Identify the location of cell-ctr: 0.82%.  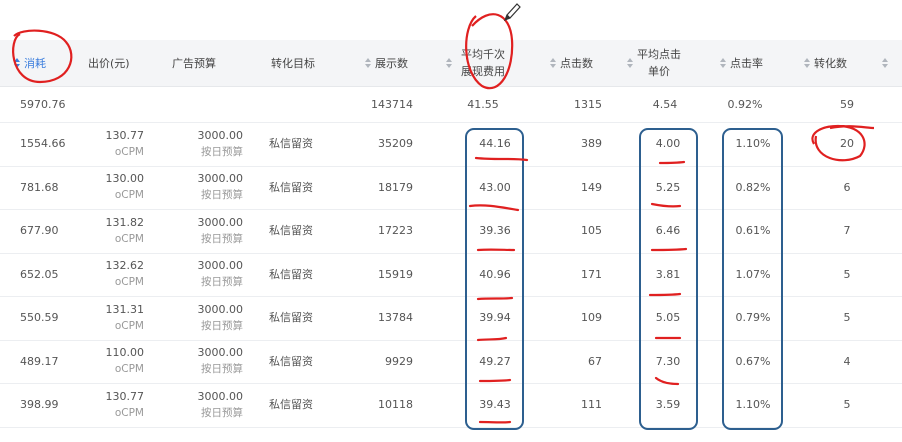
(753, 188).